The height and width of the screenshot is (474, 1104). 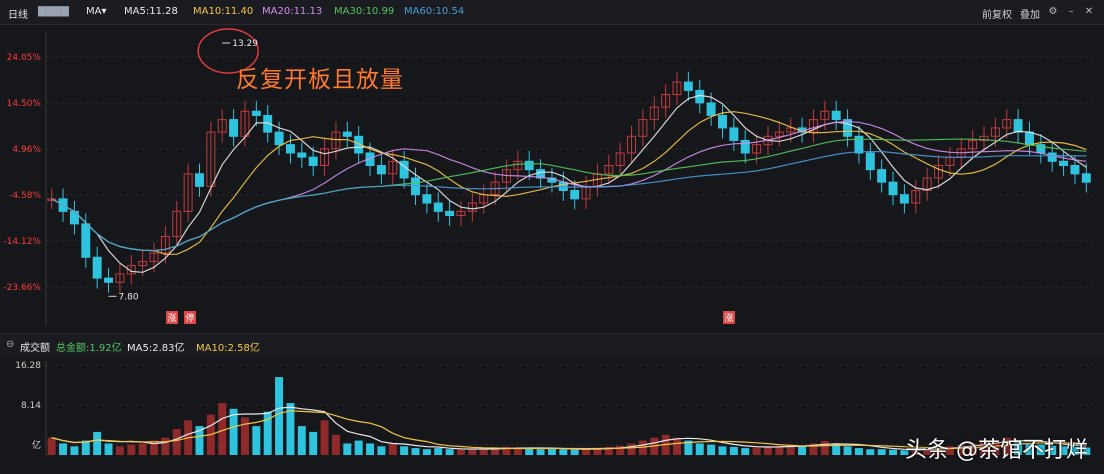 I want to click on ma60-label: MA60:10.54, so click(x=434, y=11).